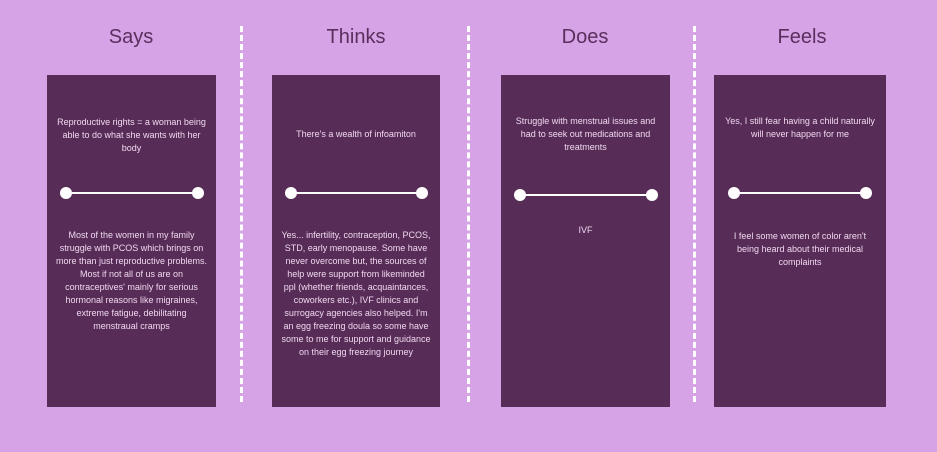  Describe the element at coordinates (356, 134) in the screenshot. I see `card-top-text: There's a wealth of infoamiton` at that location.